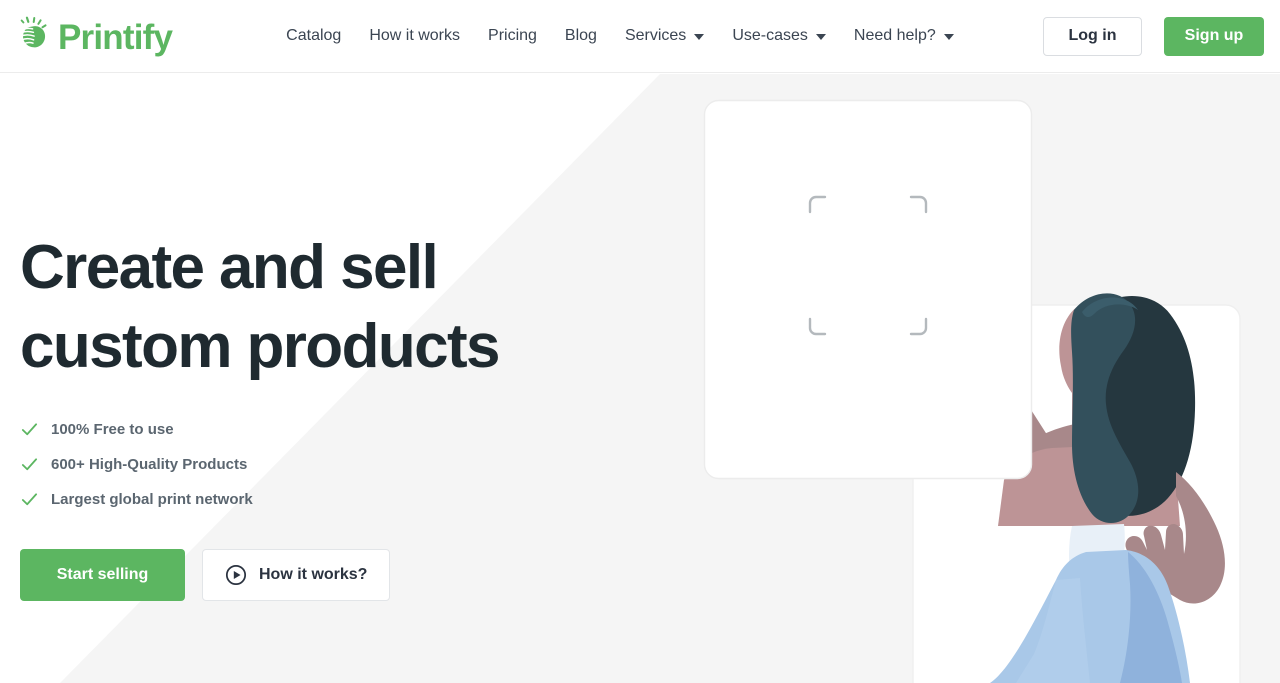 The width and height of the screenshot is (1280, 683). What do you see at coordinates (102, 575) in the screenshot?
I see `start-selling-button: Start selling` at bounding box center [102, 575].